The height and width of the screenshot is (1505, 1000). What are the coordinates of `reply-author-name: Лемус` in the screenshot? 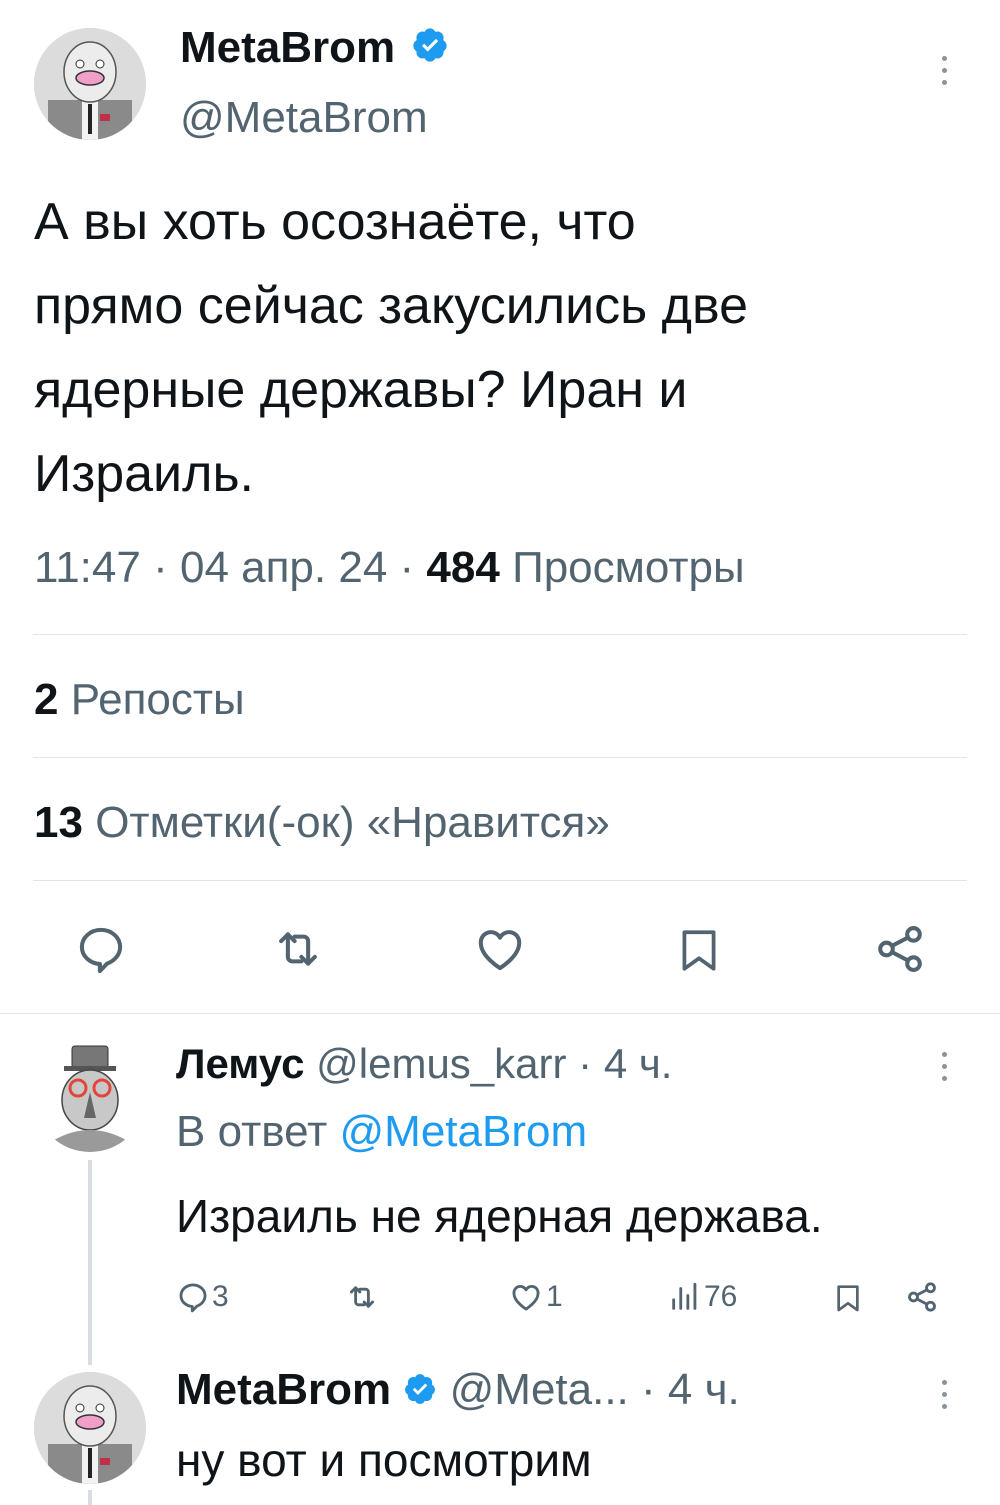 It's located at (240, 1063).